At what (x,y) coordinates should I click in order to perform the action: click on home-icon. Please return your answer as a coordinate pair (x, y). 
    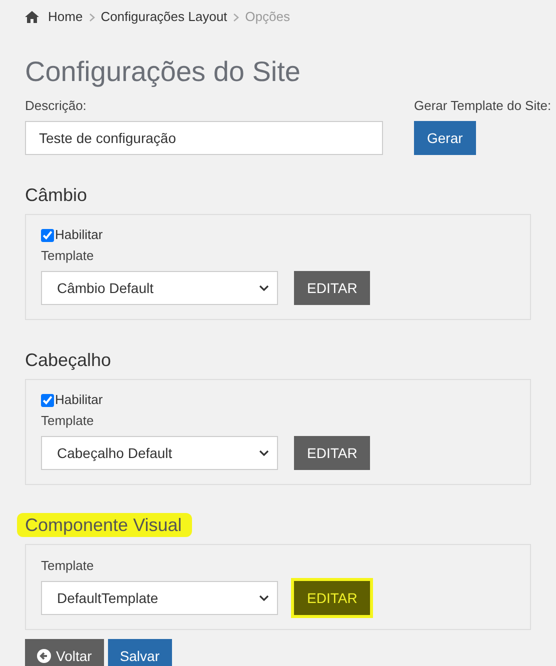
    Looking at the image, I should click on (32, 17).